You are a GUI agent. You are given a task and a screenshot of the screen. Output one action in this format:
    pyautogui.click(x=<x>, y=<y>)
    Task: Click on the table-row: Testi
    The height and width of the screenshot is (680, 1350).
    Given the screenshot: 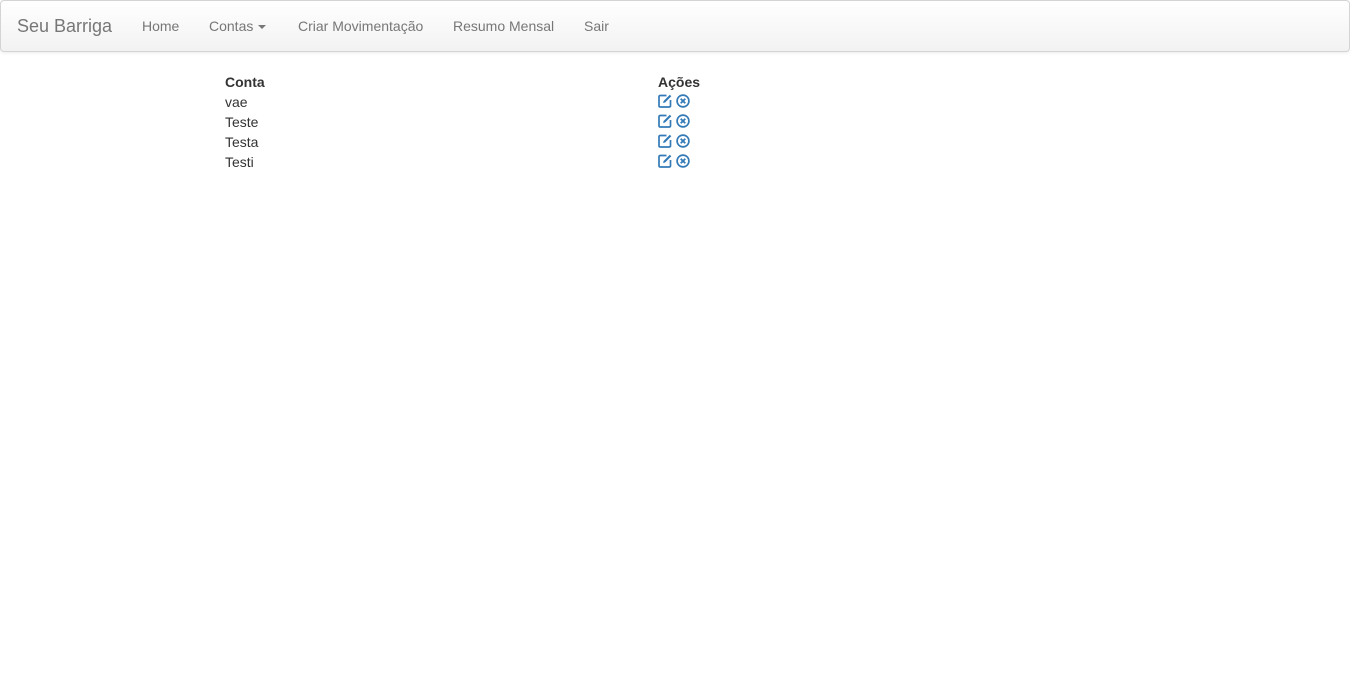 What is the action you would take?
    pyautogui.click(x=675, y=162)
    